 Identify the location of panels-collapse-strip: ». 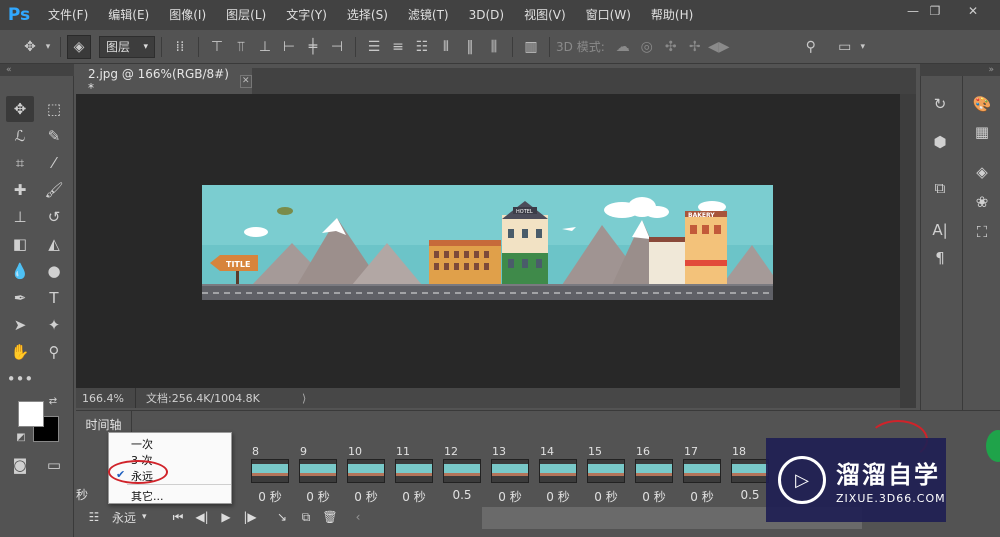
(960, 70).